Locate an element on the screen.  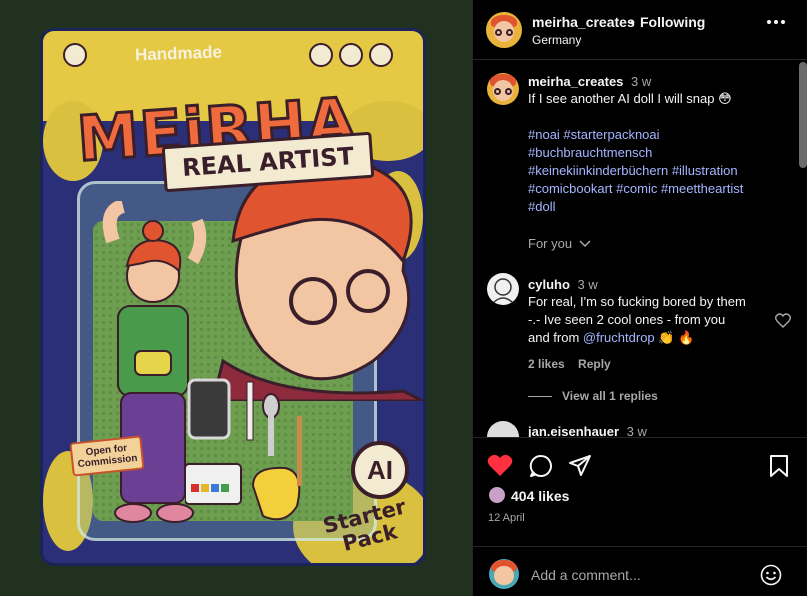
replies-divider is located at coordinates (540, 396).